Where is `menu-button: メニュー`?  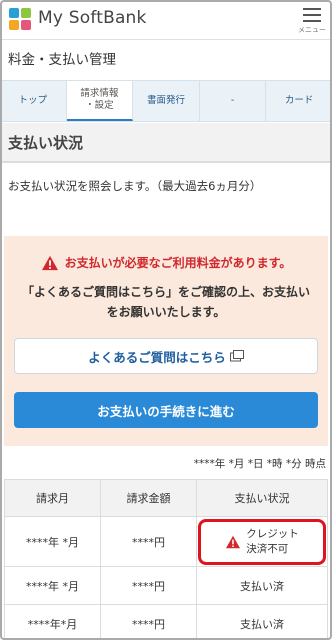 menu-button: メニュー is located at coordinates (312, 20).